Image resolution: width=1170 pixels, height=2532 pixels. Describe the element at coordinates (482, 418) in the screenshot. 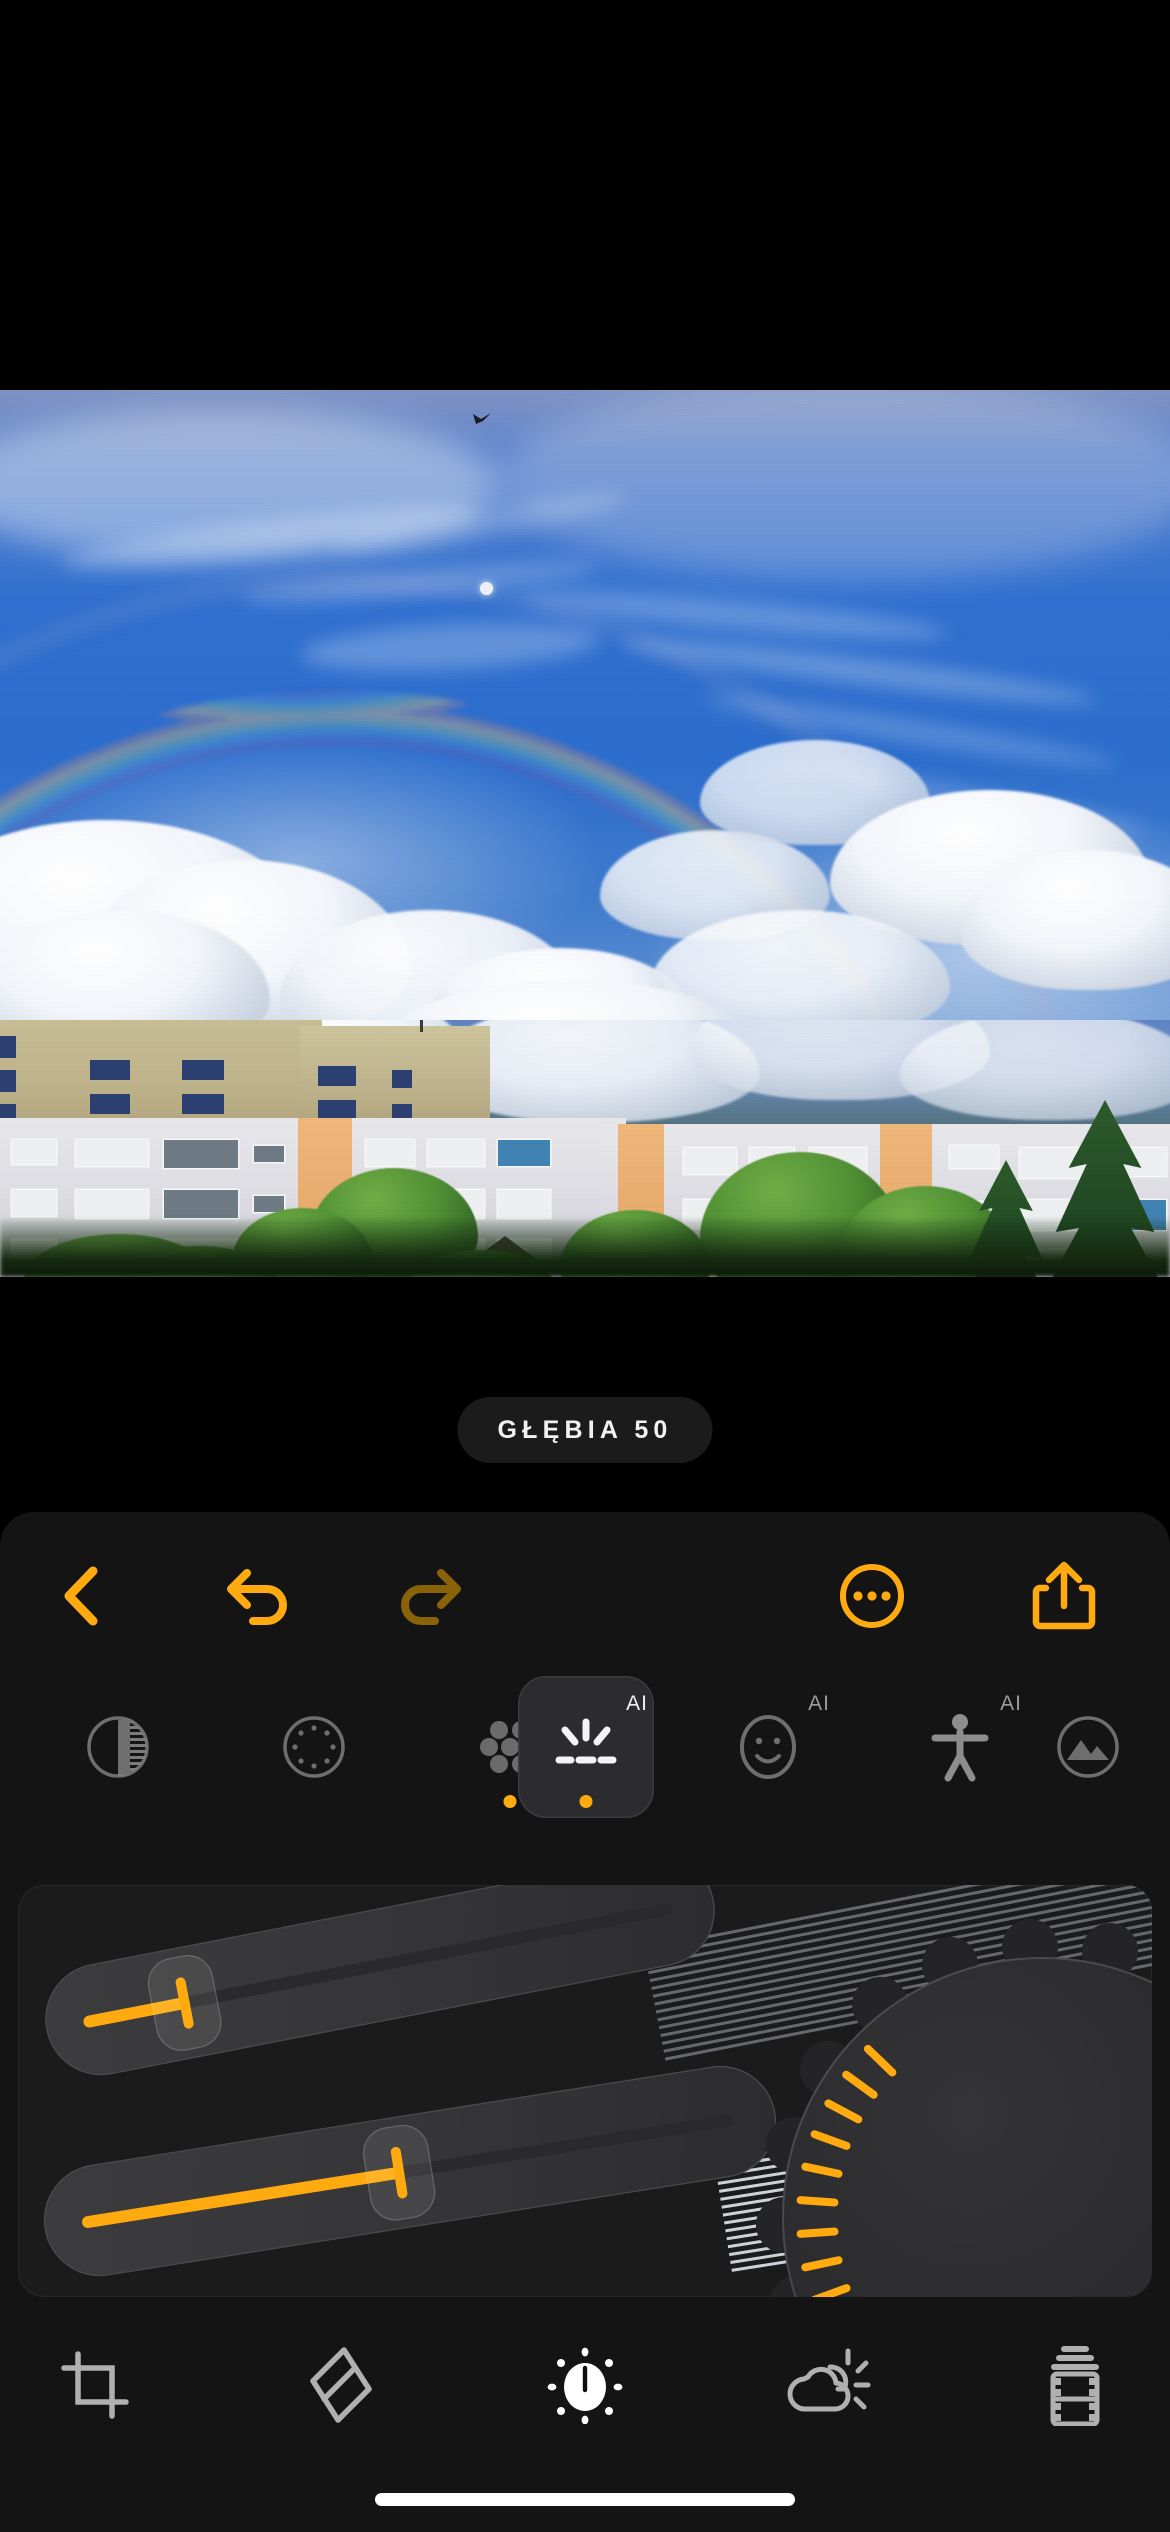

I see `bird` at that location.